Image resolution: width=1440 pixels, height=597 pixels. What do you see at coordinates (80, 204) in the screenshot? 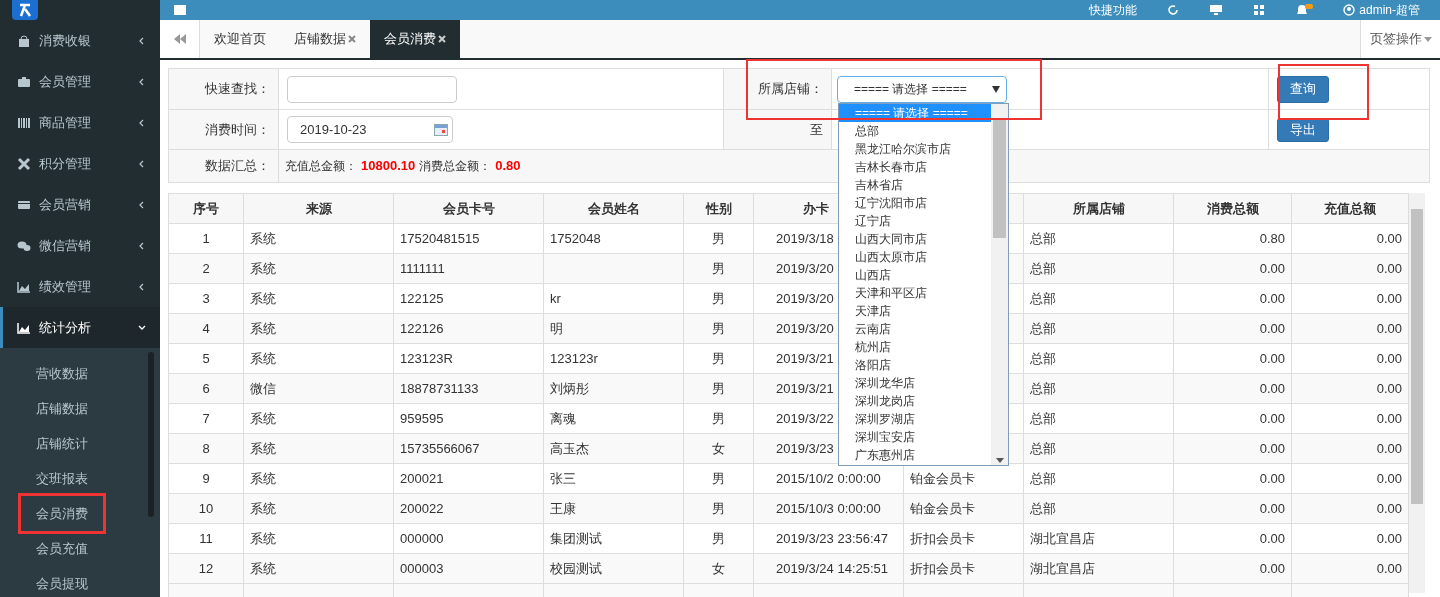
I see `sidebar-menu-item: 会员营销` at bounding box center [80, 204].